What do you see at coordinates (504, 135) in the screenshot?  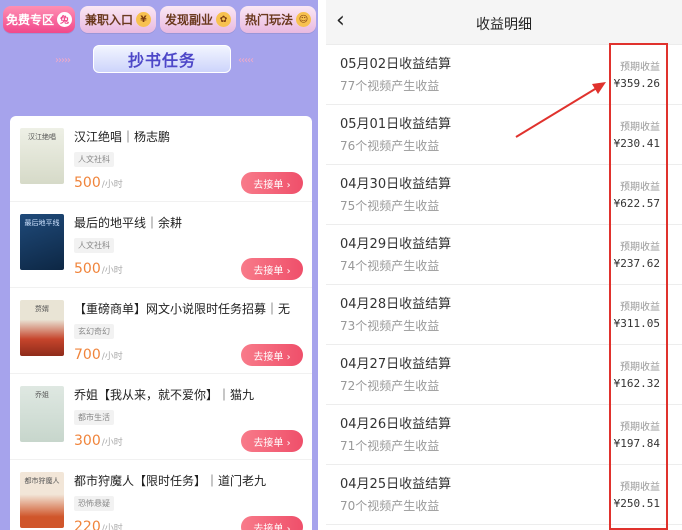 I see `earnings-row: 05月01日收益结算 76个视频产生收益 预期收益 ¥230.41` at bounding box center [504, 135].